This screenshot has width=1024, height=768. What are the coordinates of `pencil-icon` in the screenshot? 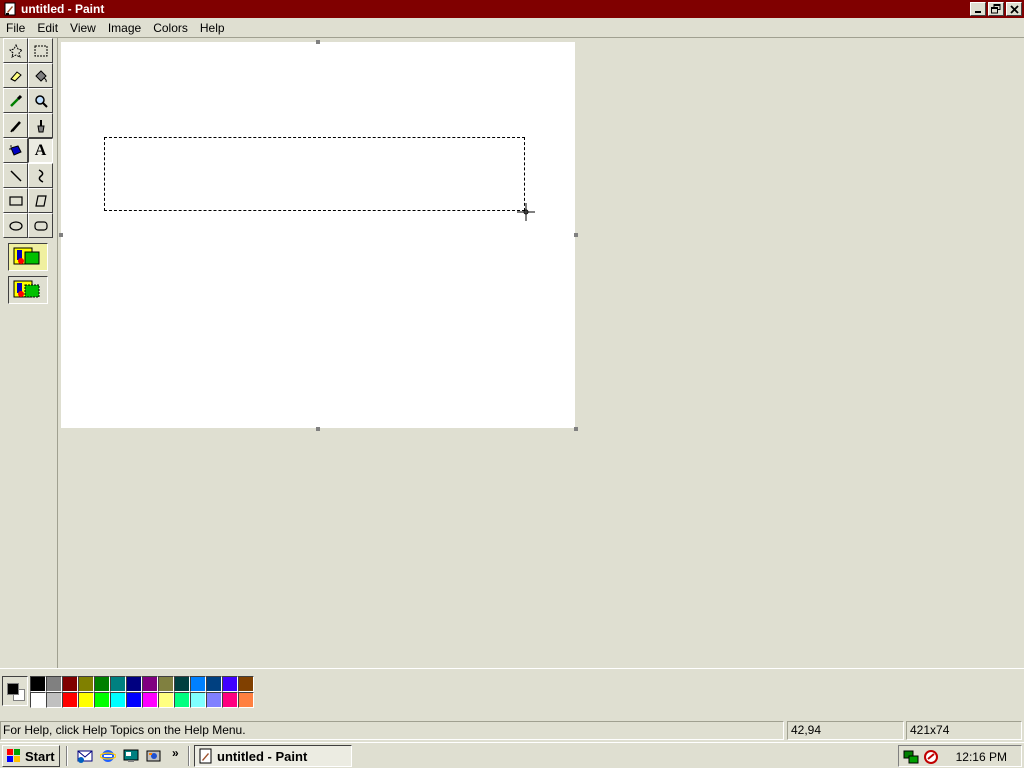 It's located at (15, 125).